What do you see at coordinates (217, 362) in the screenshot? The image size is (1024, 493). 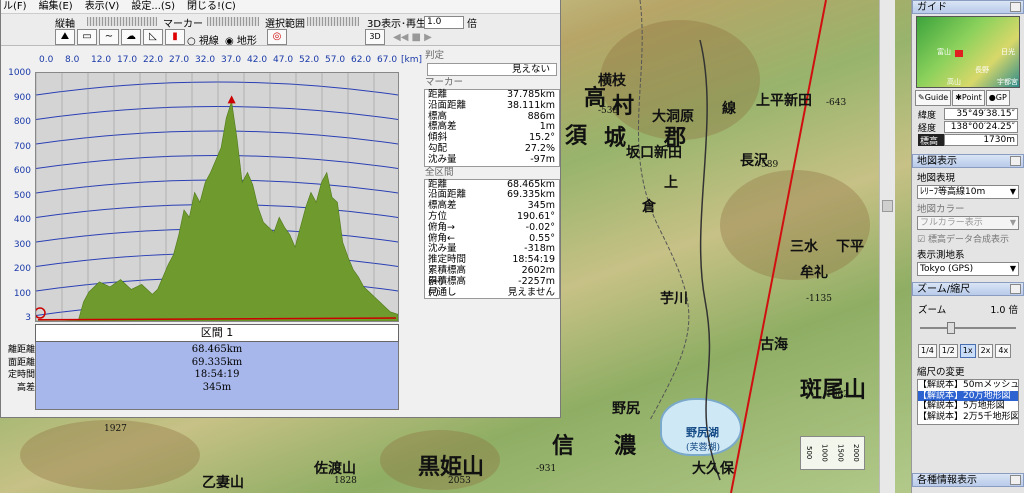 I see `section-surface-distance: 69.335km` at bounding box center [217, 362].